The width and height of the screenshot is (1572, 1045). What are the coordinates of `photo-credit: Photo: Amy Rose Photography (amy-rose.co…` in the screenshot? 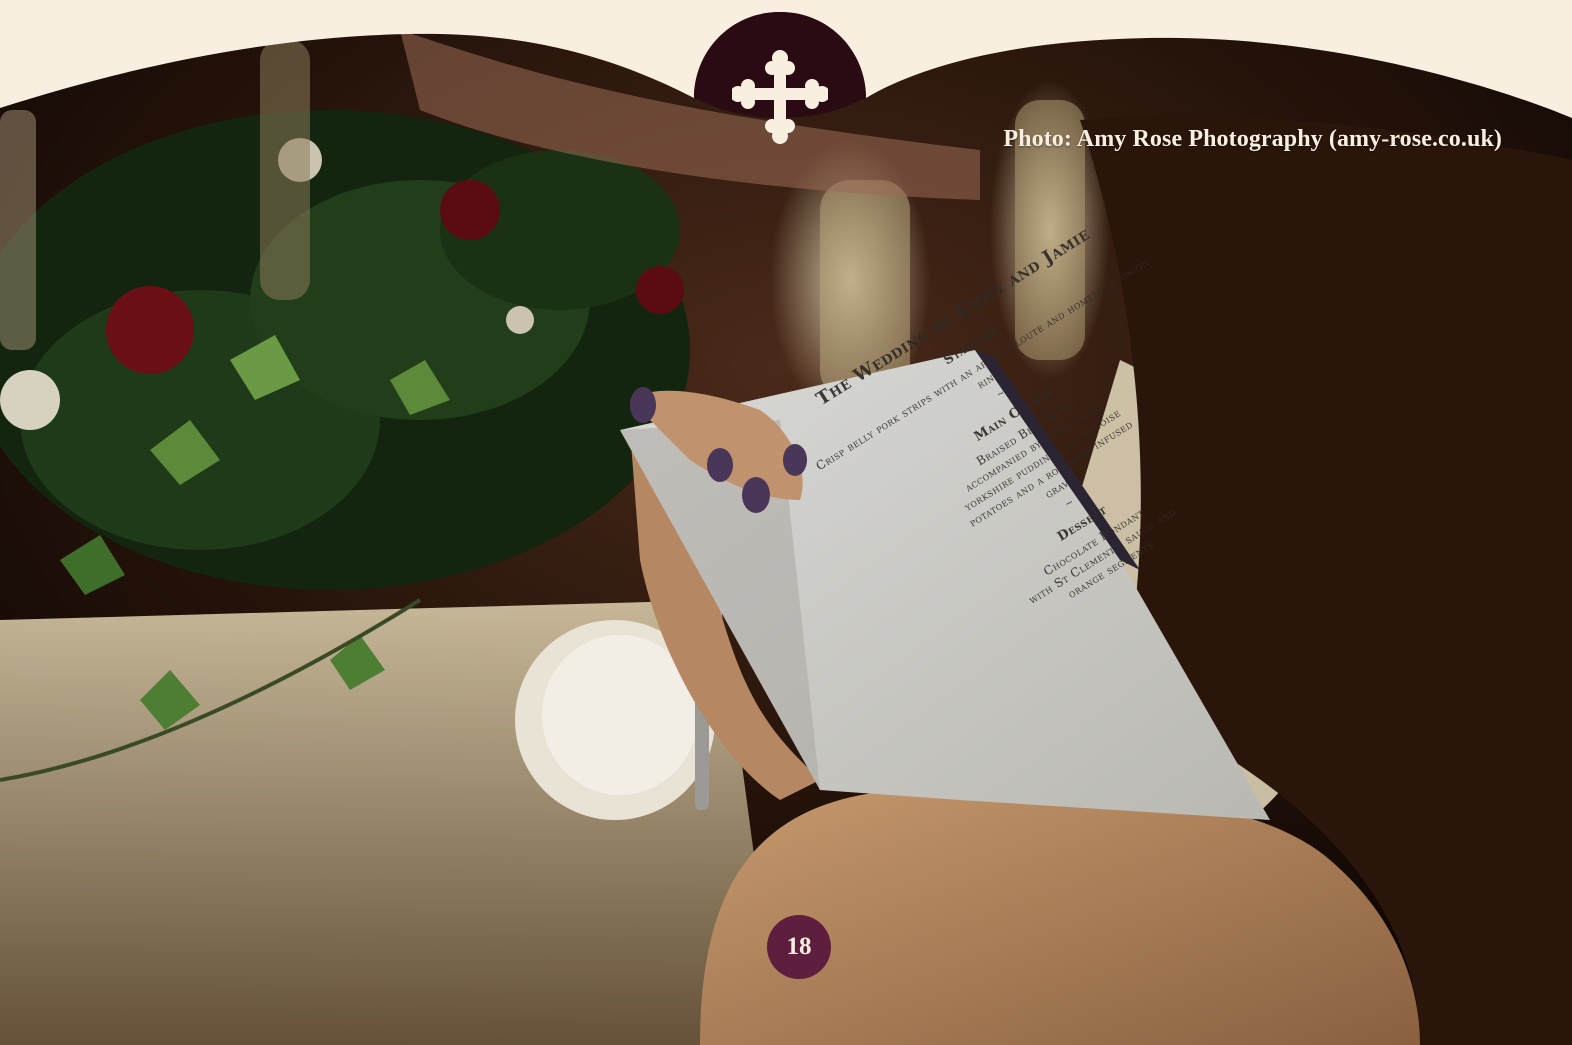 It's located at (1252, 139).